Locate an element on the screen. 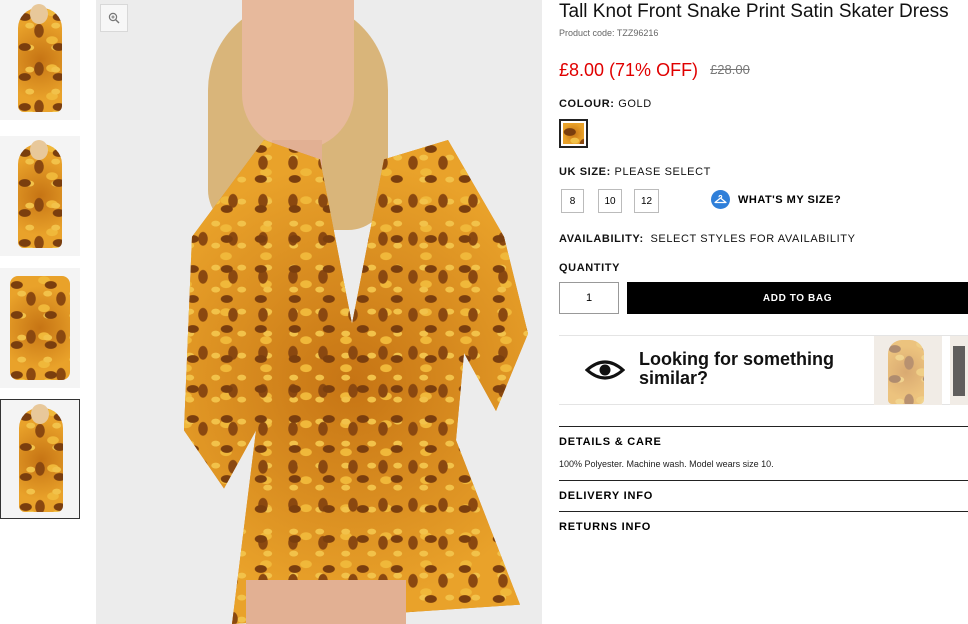  quantity-input is located at coordinates (589, 298).